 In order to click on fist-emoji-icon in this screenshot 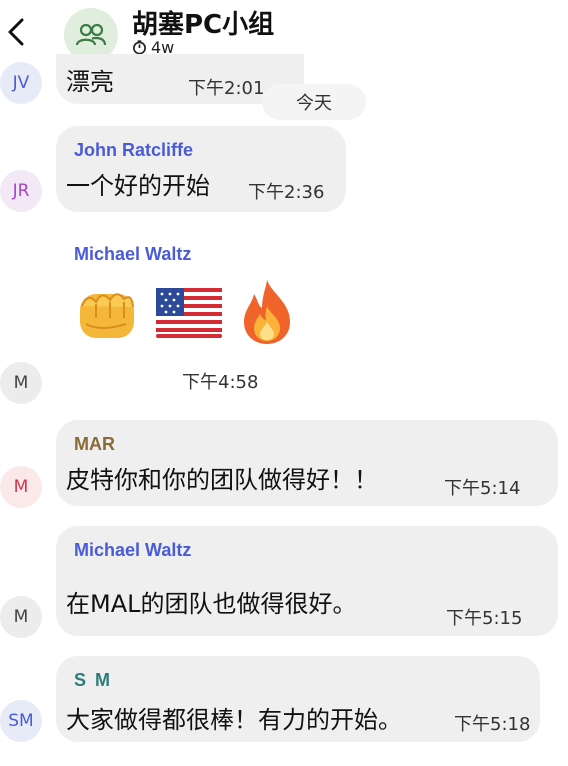, I will do `click(107, 315)`.